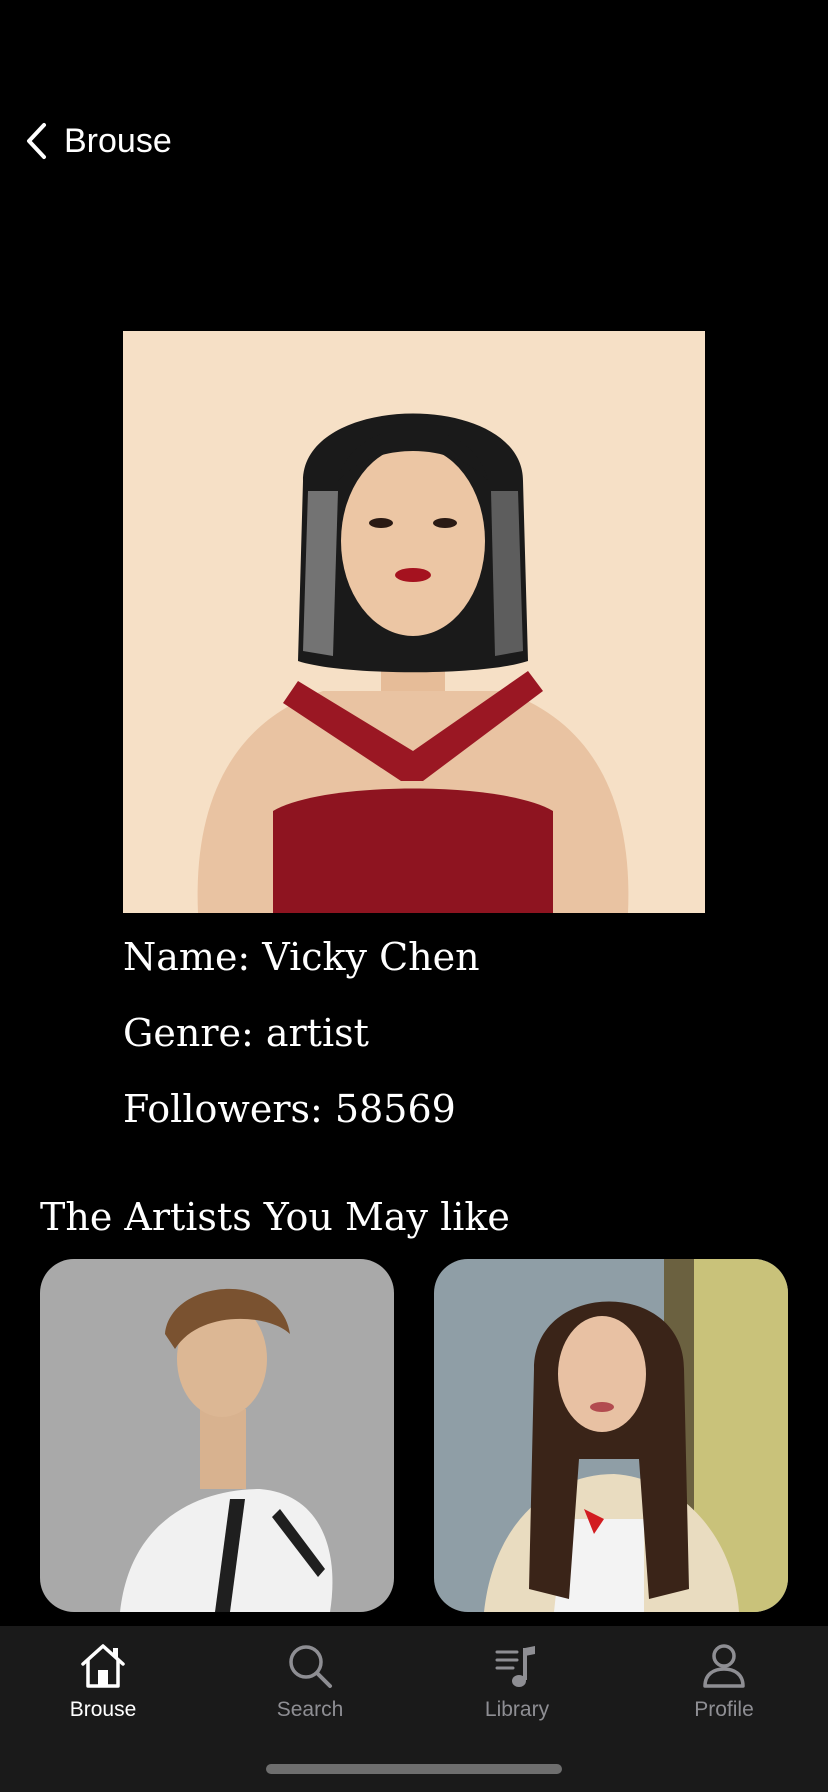 Image resolution: width=828 pixels, height=1792 pixels. I want to click on home-indicator, so click(414, 1769).